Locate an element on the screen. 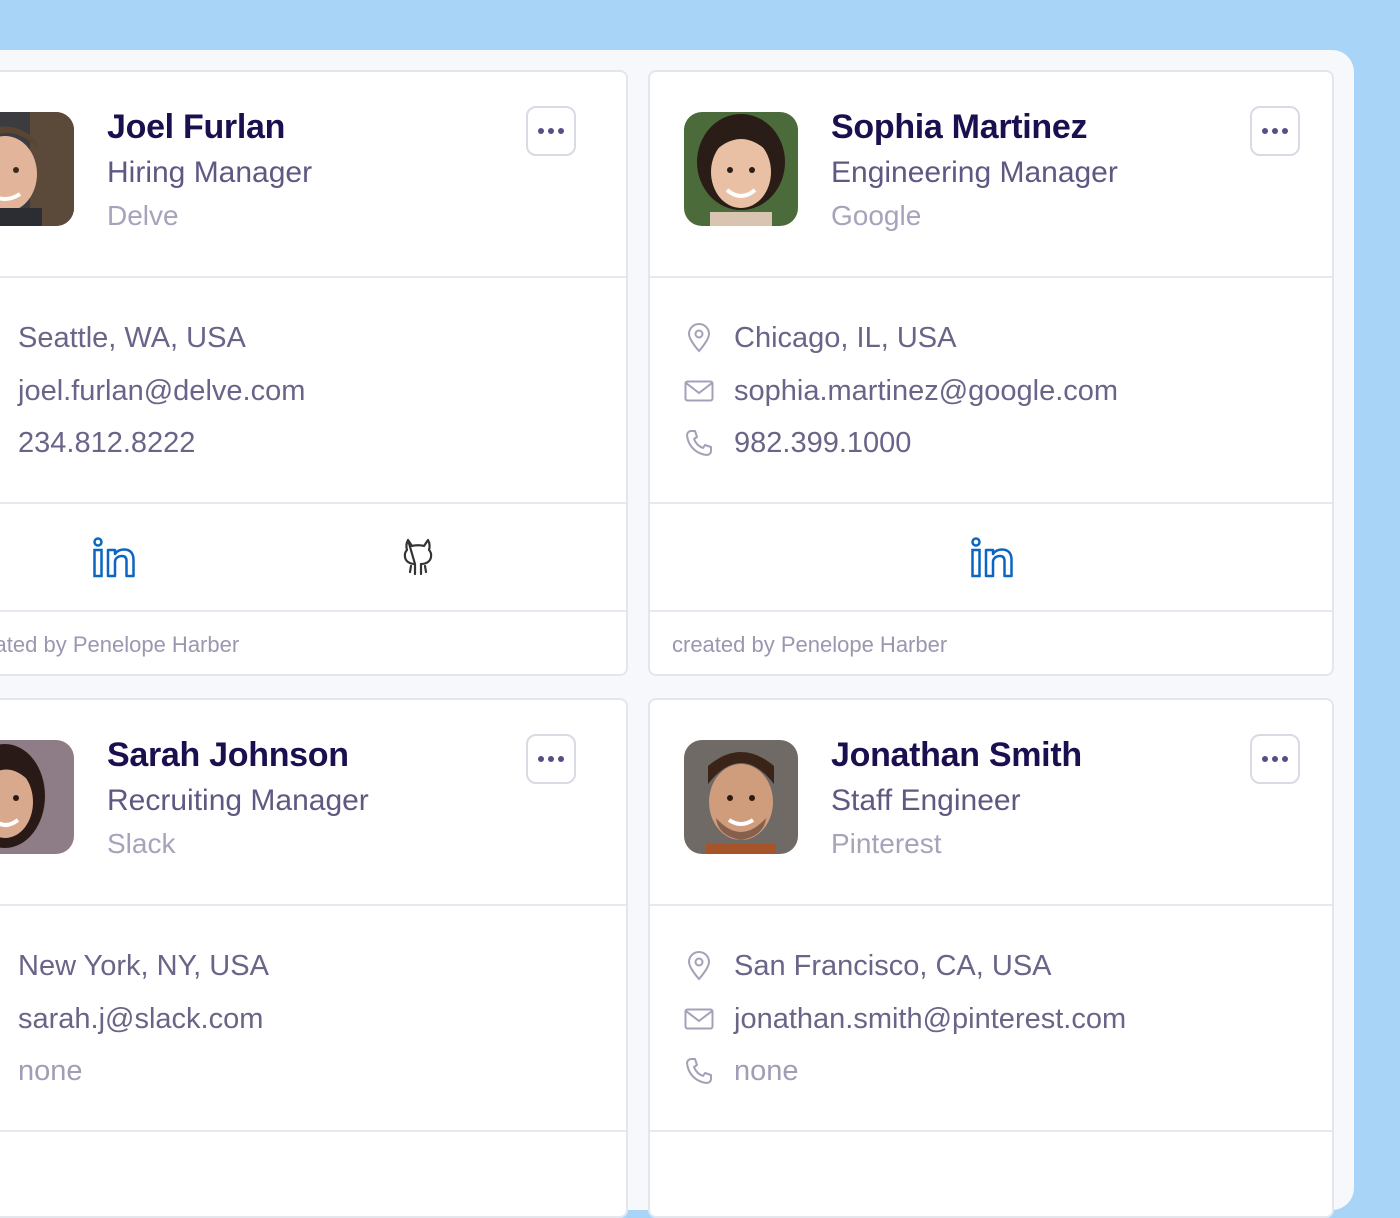  email-row: sophia.martinez@google.com is located at coordinates (901, 391).